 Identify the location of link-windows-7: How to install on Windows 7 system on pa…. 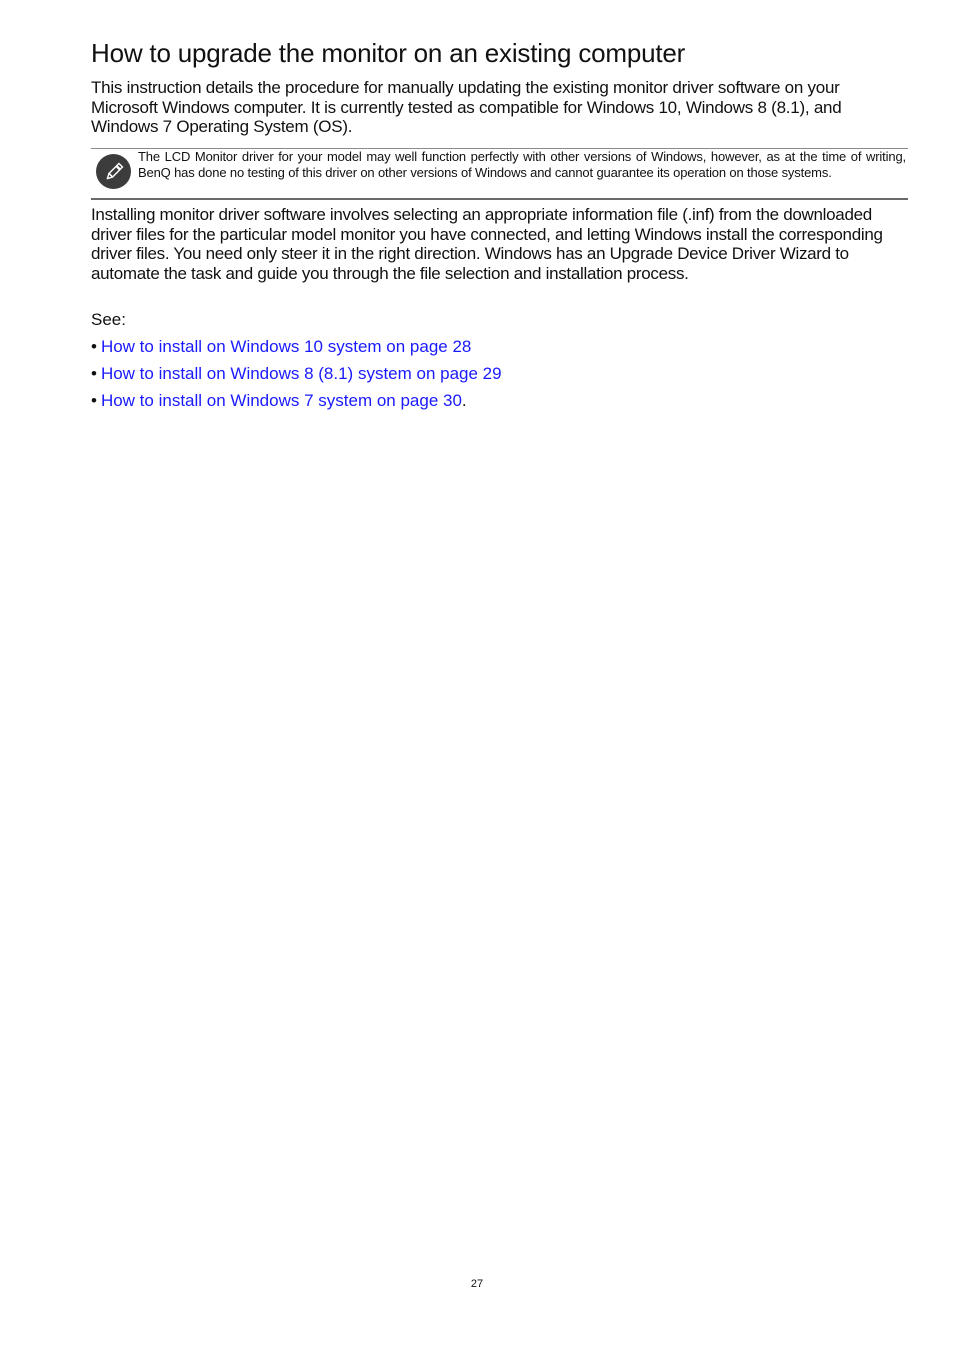
(281, 400).